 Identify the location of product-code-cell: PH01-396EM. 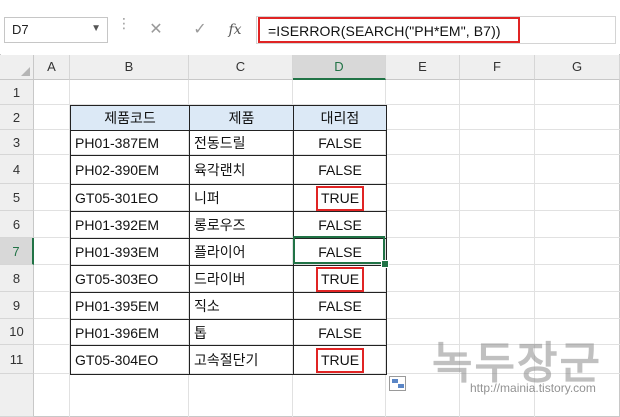
(130, 332).